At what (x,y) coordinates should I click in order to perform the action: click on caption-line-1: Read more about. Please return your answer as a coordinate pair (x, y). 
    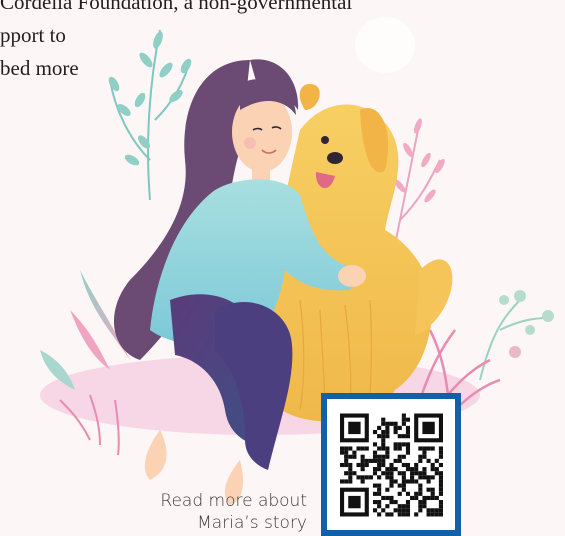
    Looking at the image, I should click on (233, 501).